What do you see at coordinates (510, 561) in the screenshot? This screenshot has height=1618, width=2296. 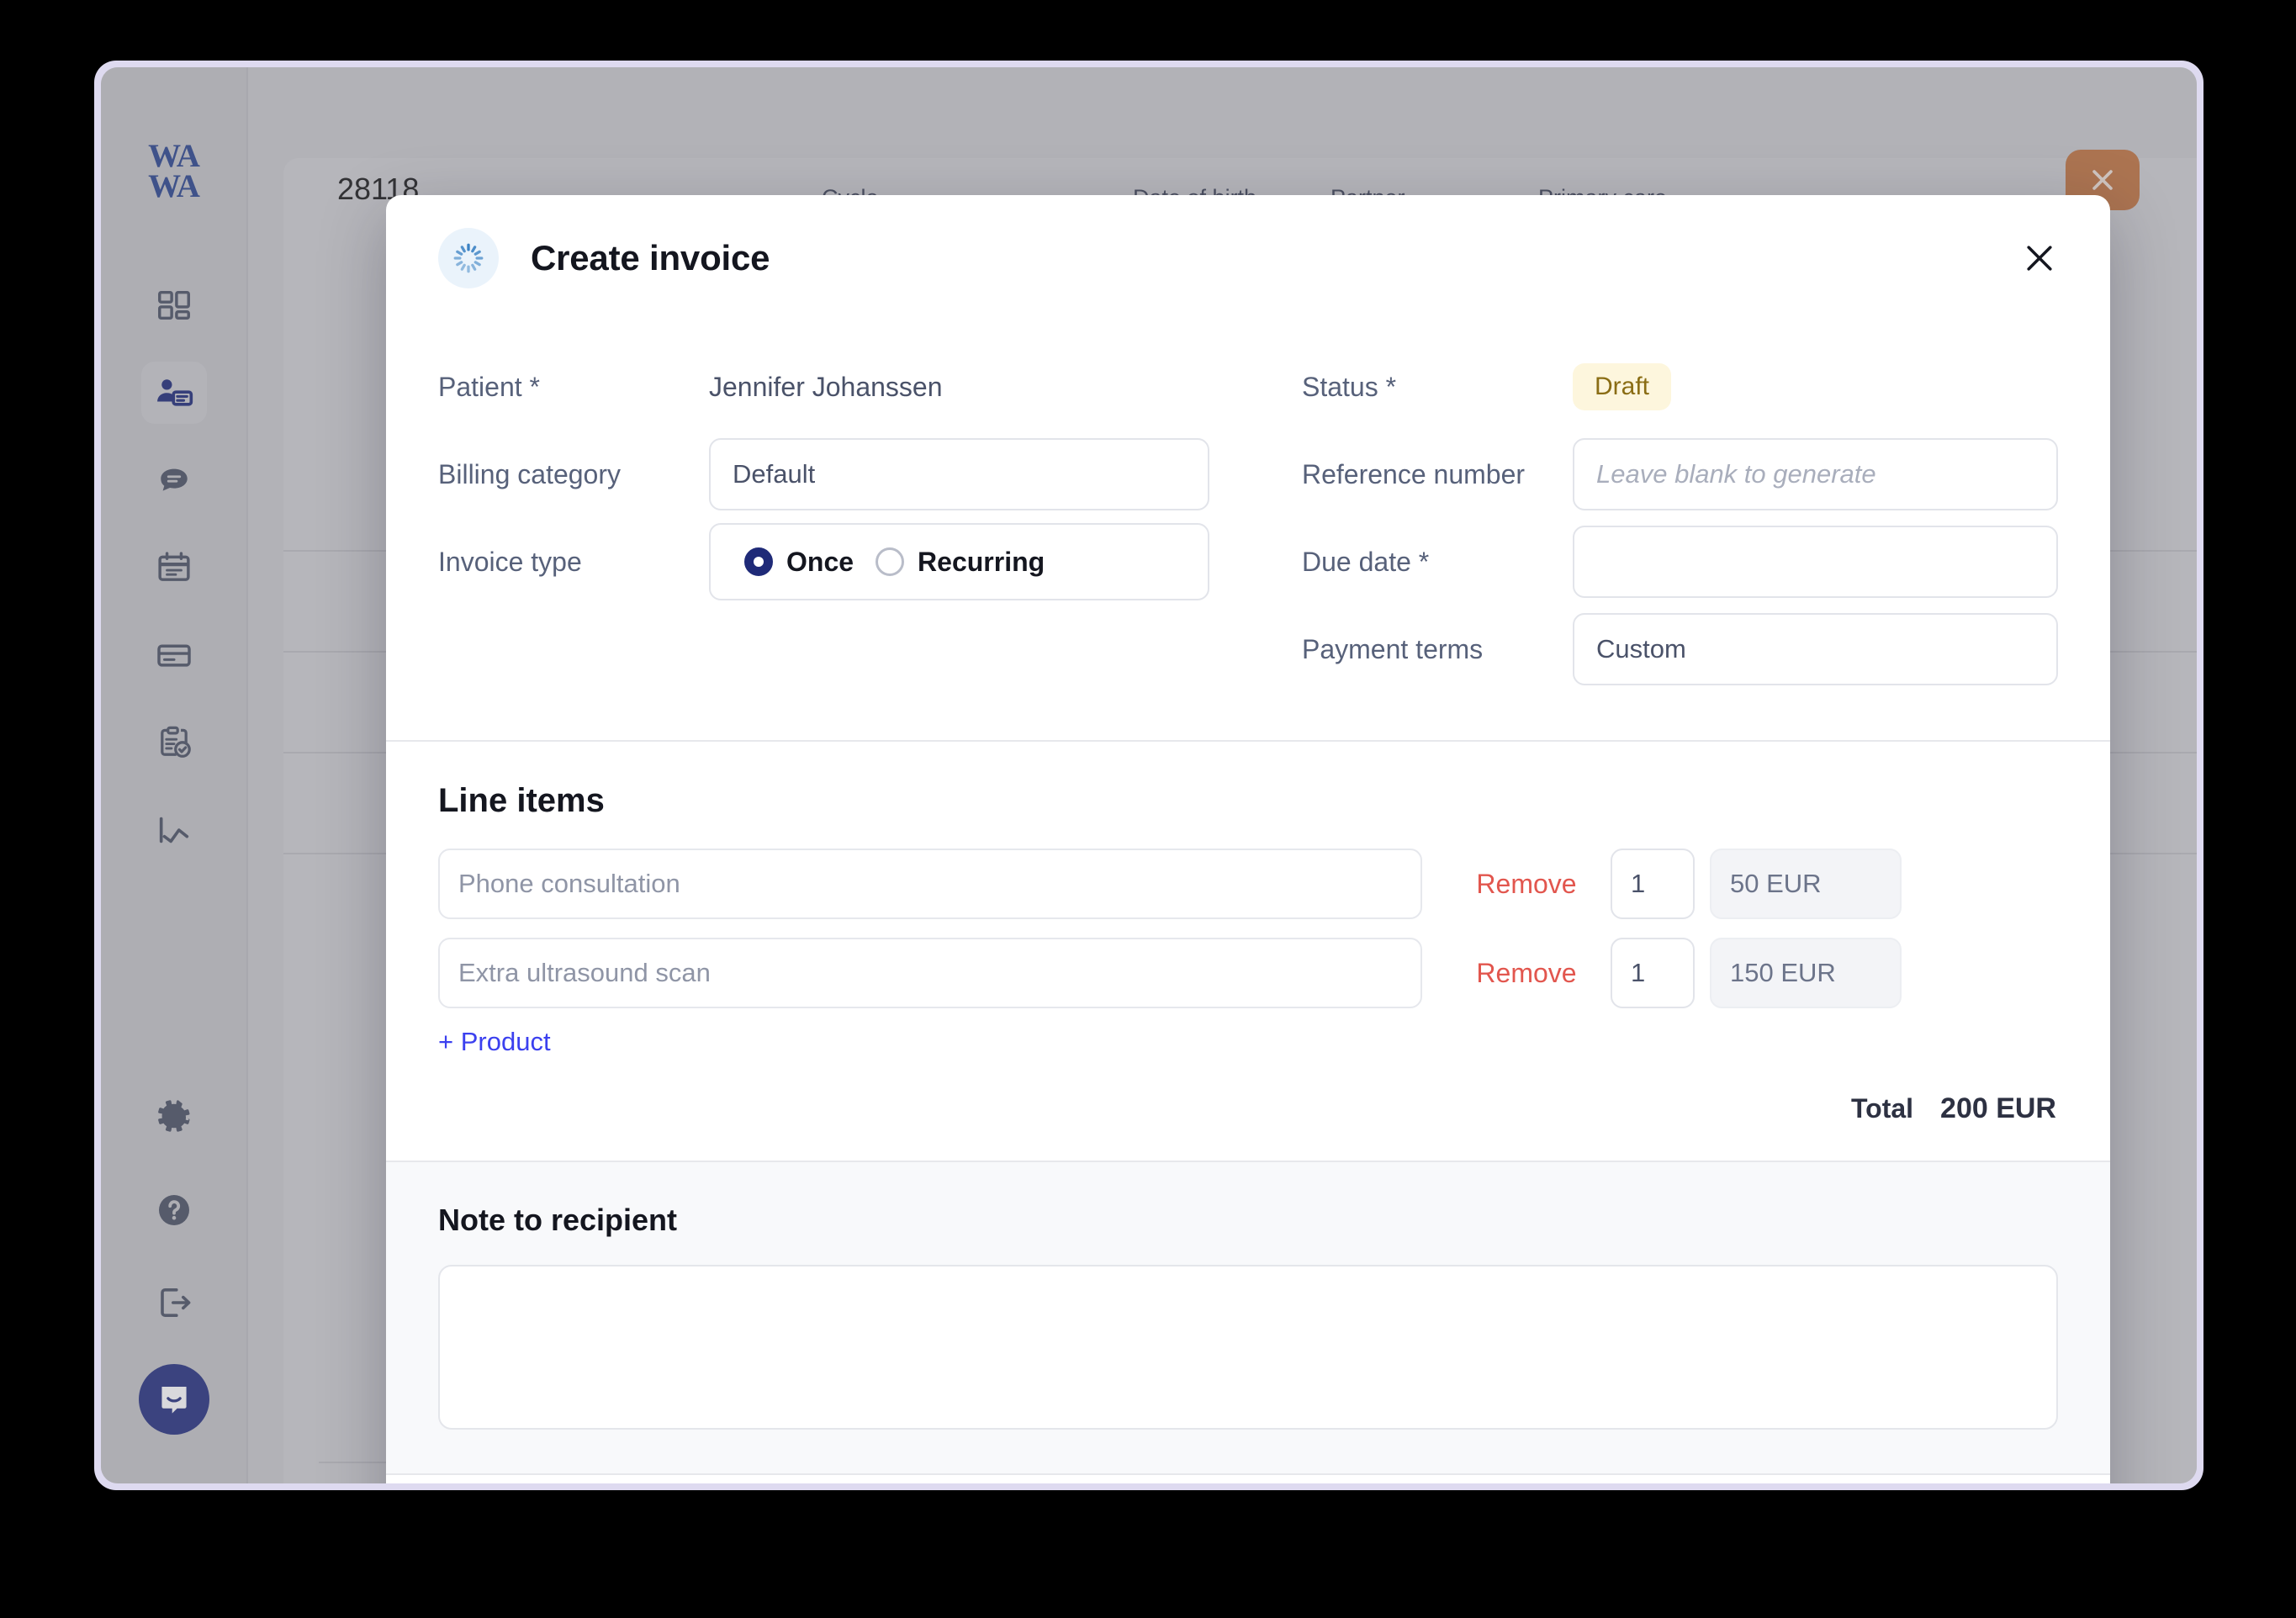 I see `field-label-invoice-type: Invoice type` at bounding box center [510, 561].